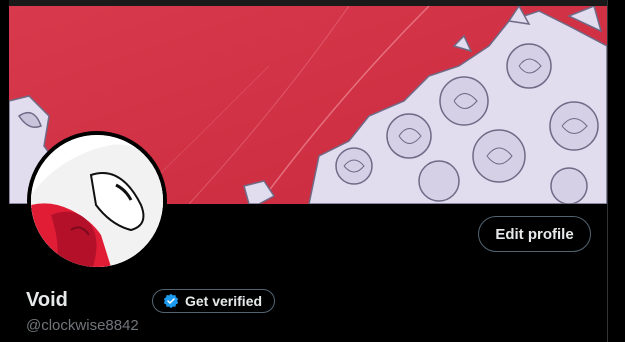  I want to click on display-name: Void, so click(47, 300).